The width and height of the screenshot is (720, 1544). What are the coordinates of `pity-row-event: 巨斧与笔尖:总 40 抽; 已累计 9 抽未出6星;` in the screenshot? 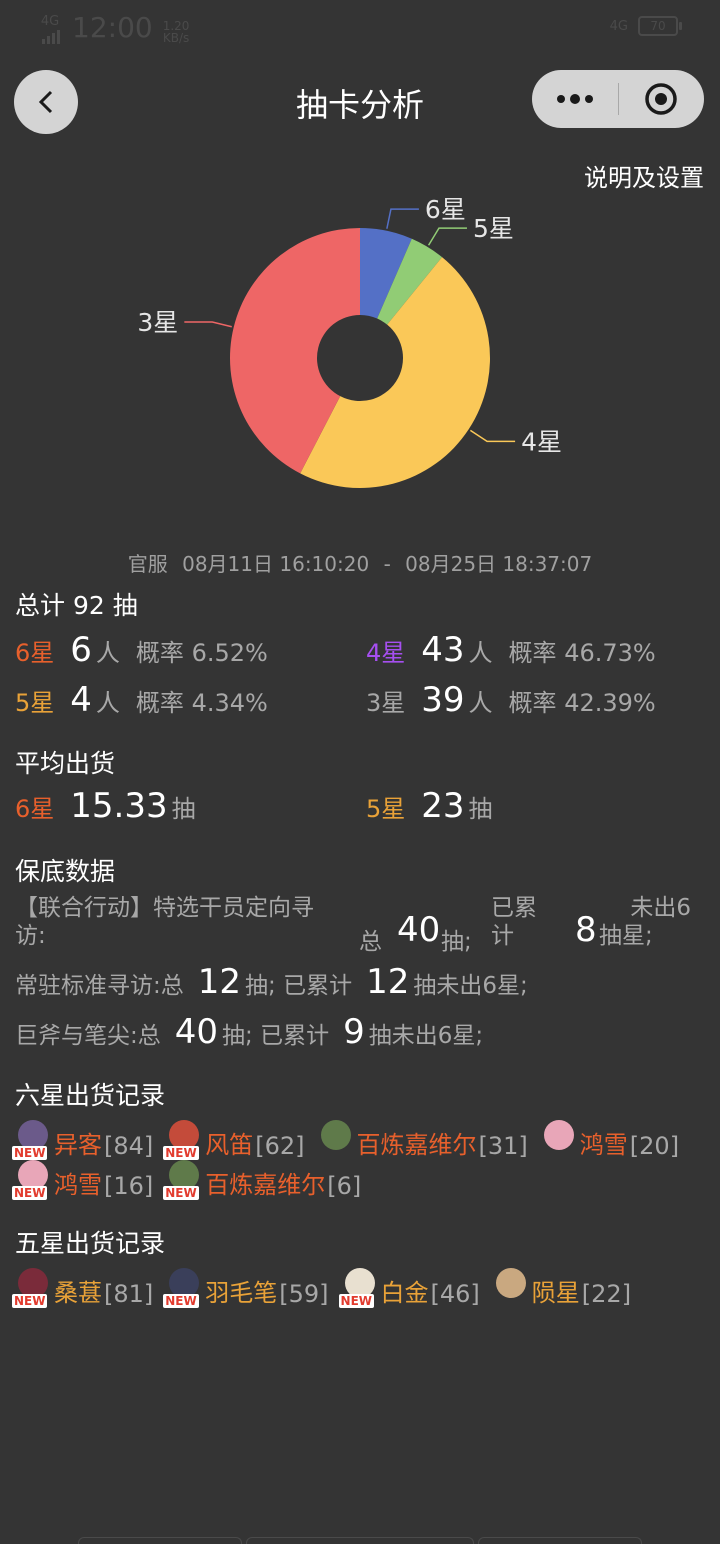 It's located at (249, 1032).